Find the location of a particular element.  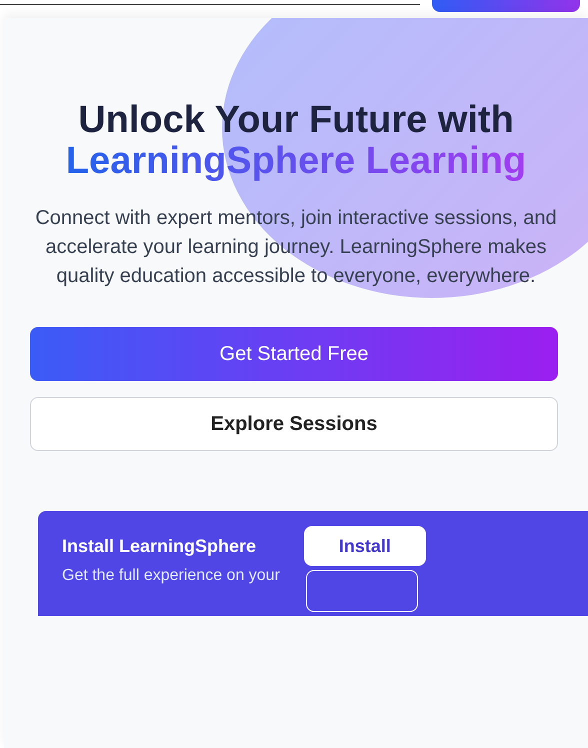

get-started-button: Get Started Free is located at coordinates (294, 354).